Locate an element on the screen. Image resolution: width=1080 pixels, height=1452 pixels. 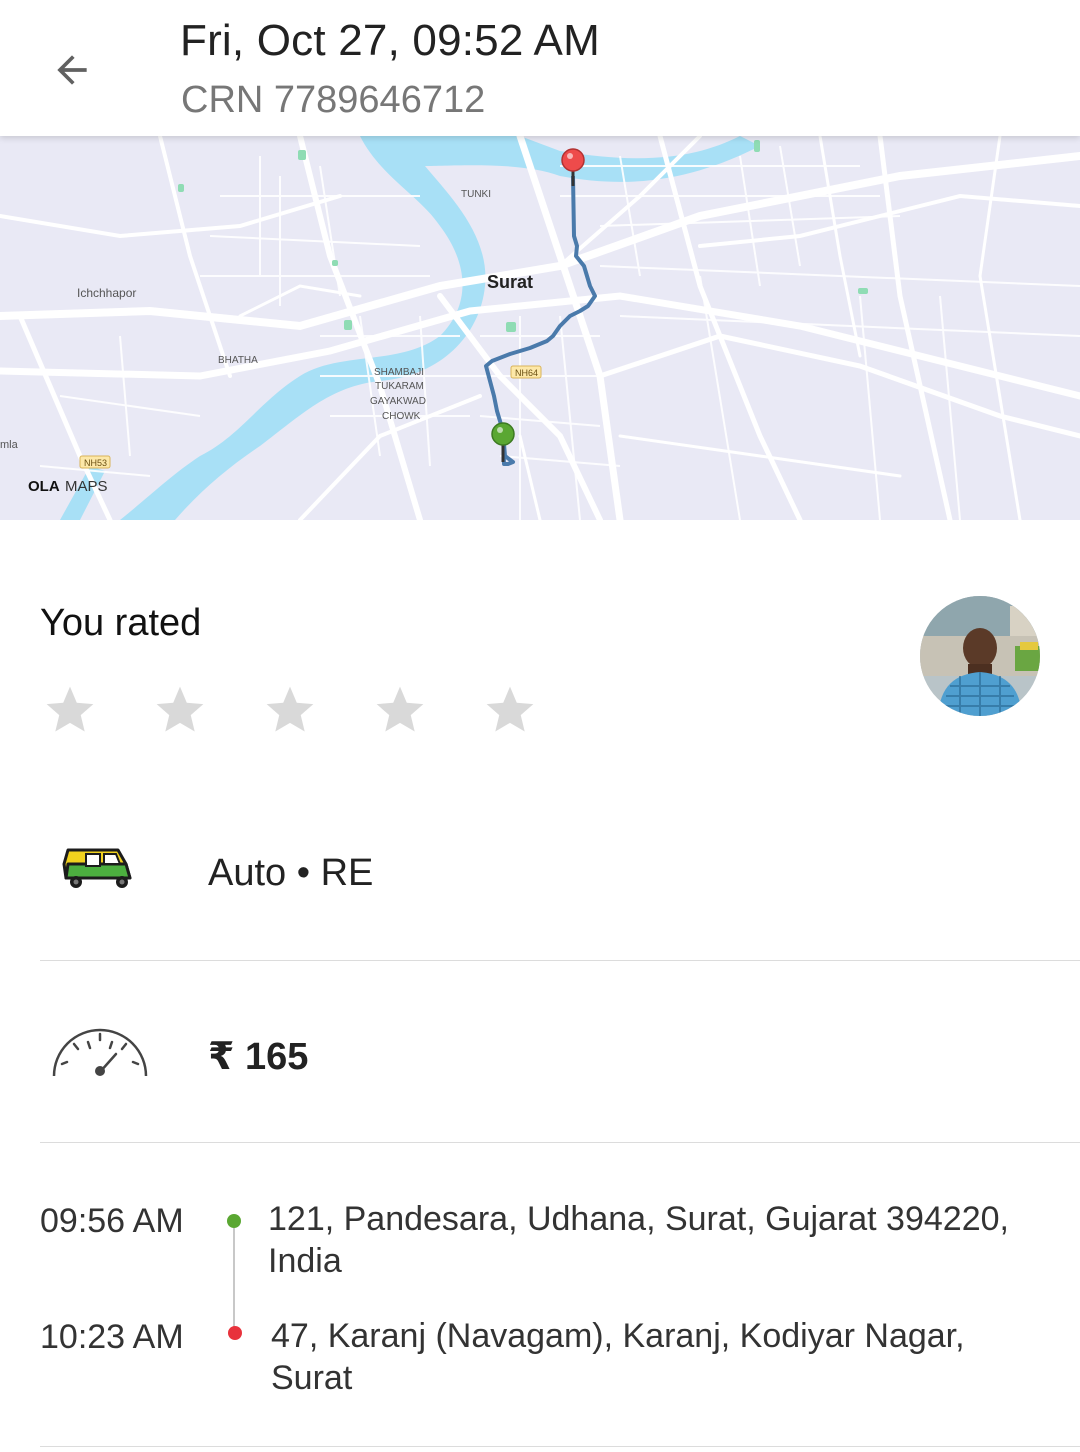
road-shield-nh64: NH64 is located at coordinates (526, 372).